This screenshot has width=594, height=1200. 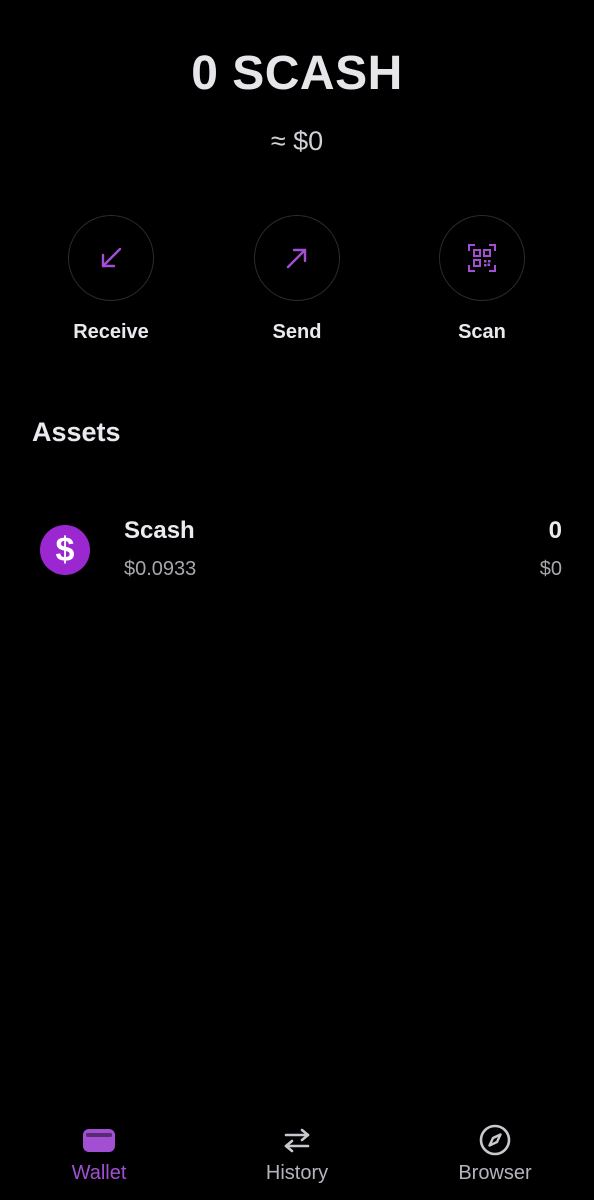 I want to click on nav-browser: Browser, so click(x=495, y=1154).